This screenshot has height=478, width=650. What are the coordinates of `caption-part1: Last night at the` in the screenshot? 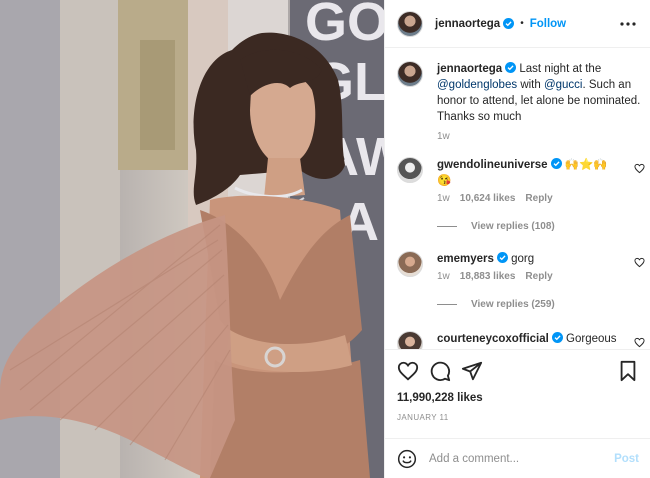 It's located at (560, 69).